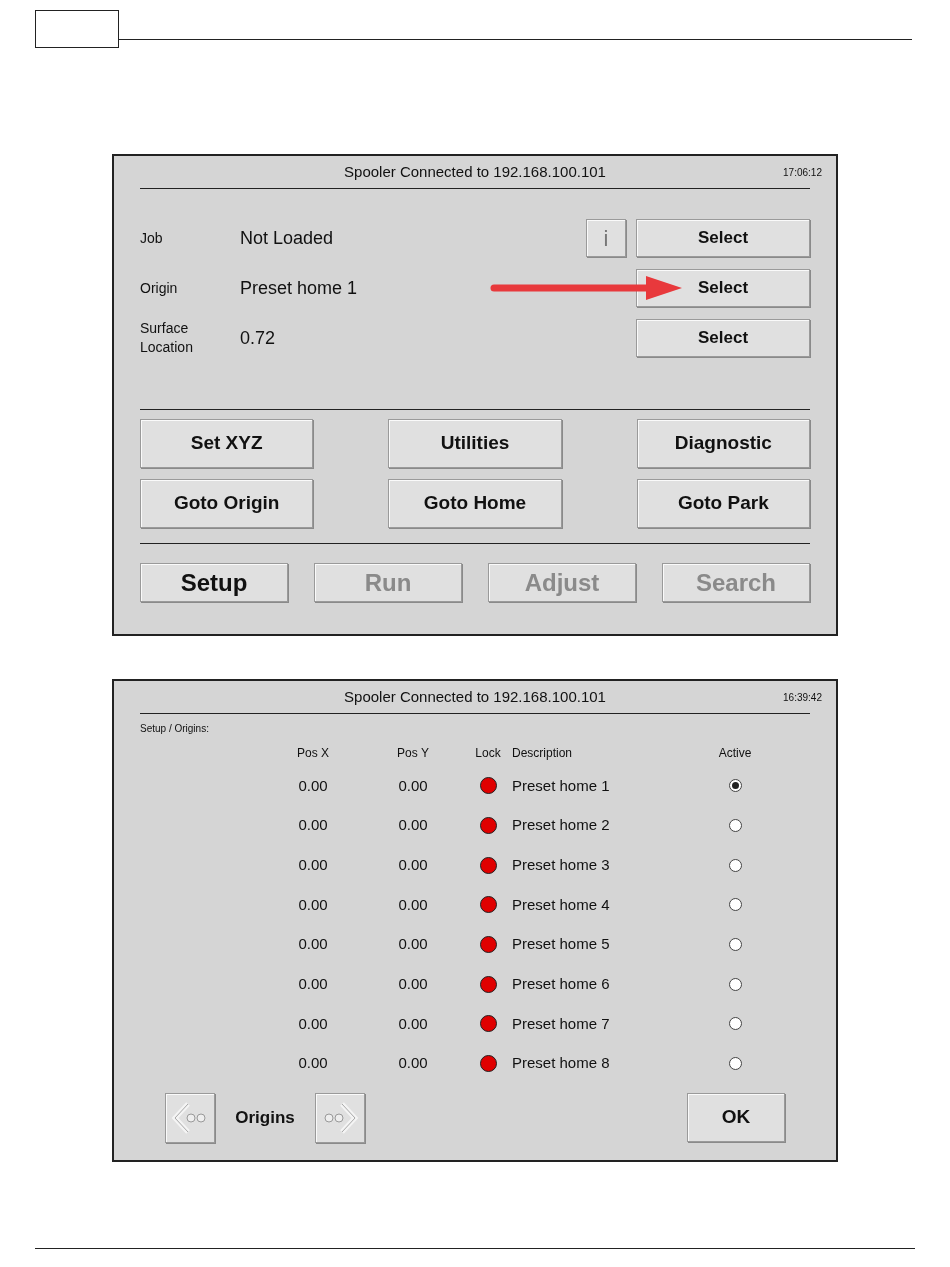  Describe the element at coordinates (561, 1023) in the screenshot. I see `table-cell-text: Preset home 7` at that location.